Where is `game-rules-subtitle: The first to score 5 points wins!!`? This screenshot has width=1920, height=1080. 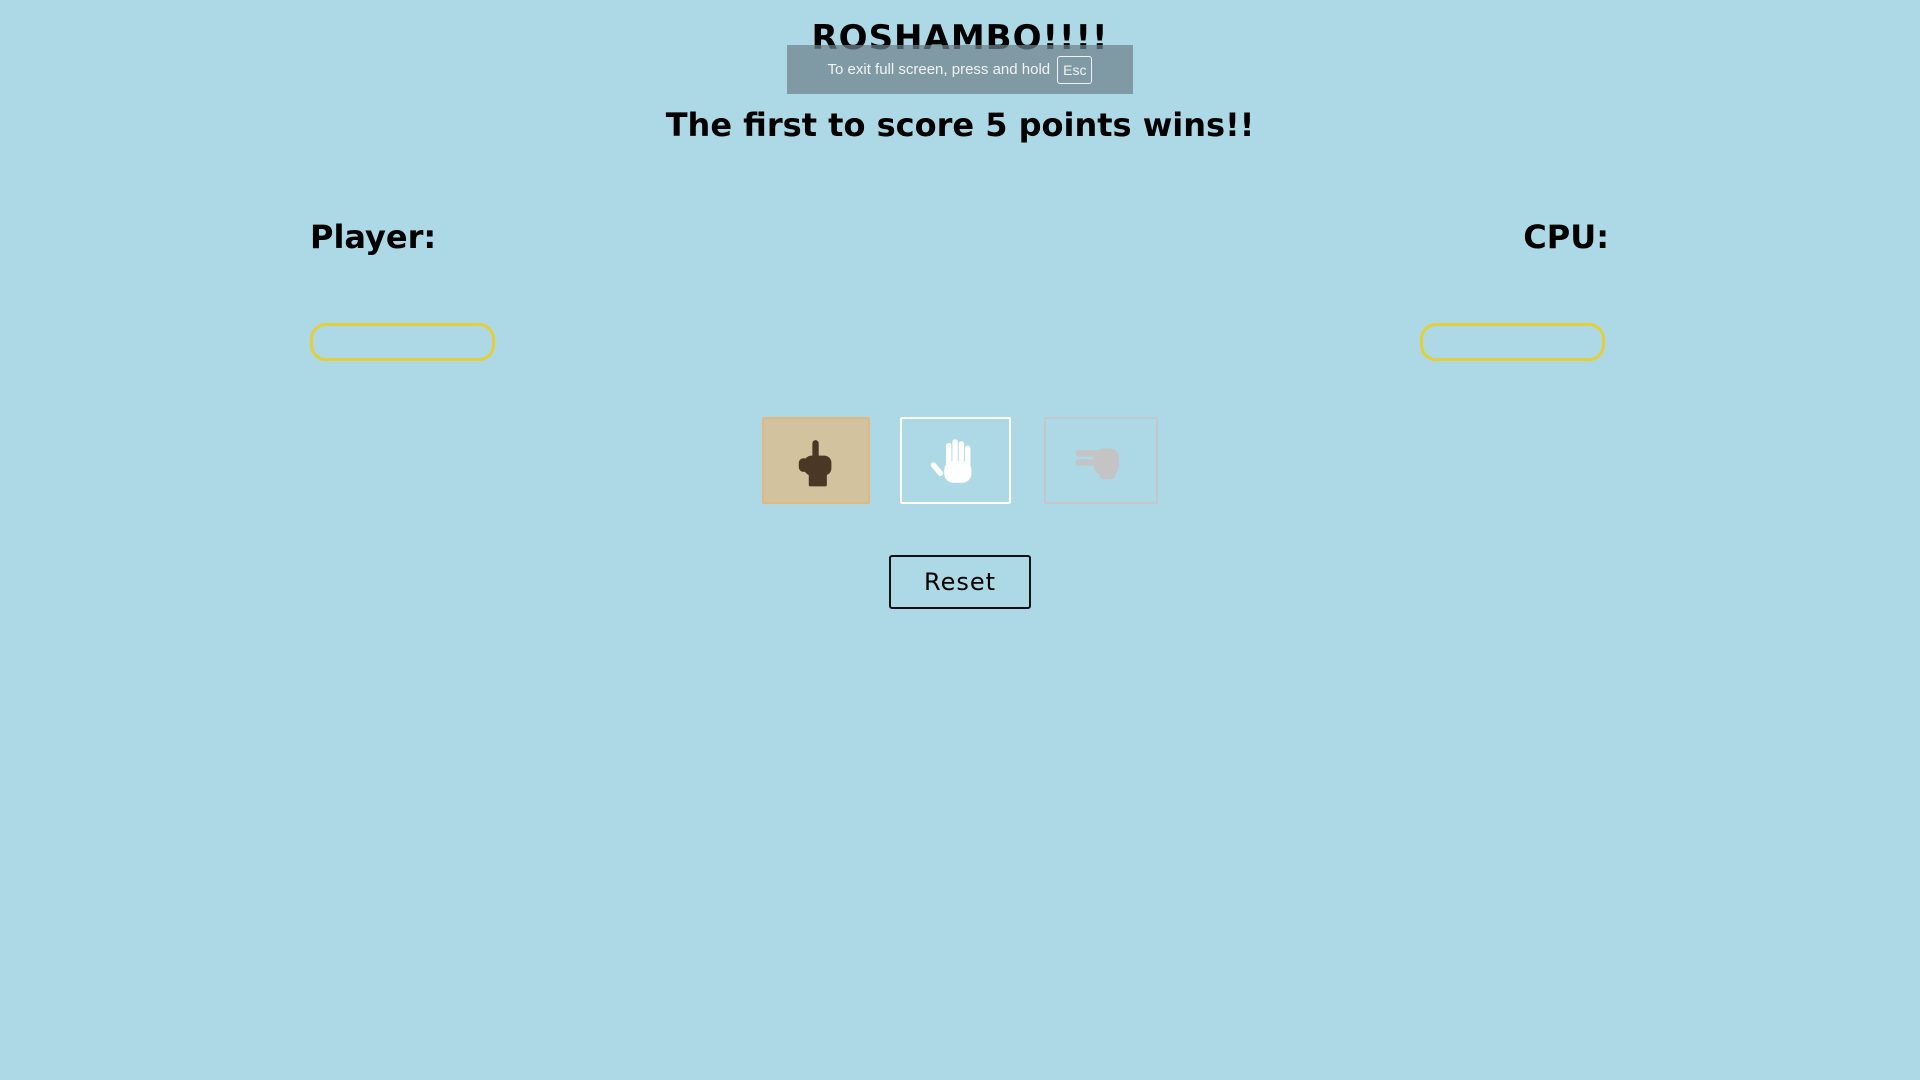
game-rules-subtitle: The first to score 5 points wins!! is located at coordinates (960, 125).